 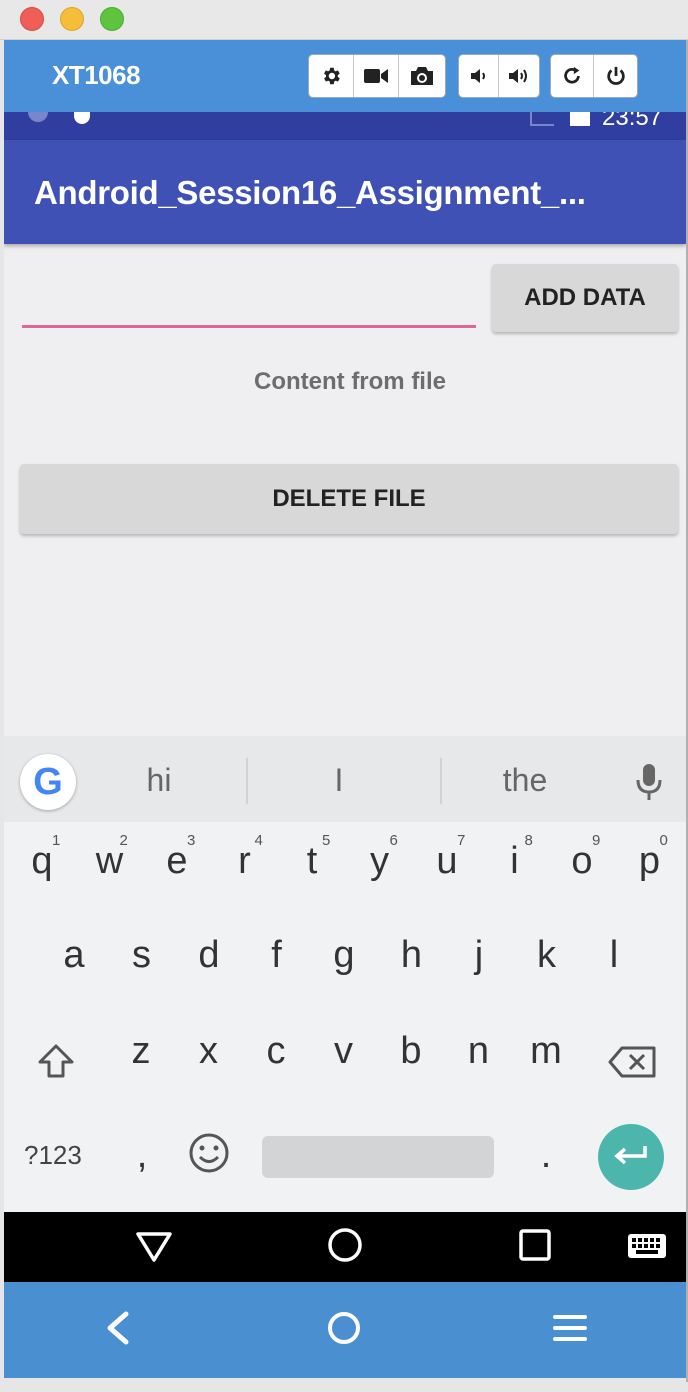 What do you see at coordinates (38, 117) in the screenshot?
I see `wifi-icon` at bounding box center [38, 117].